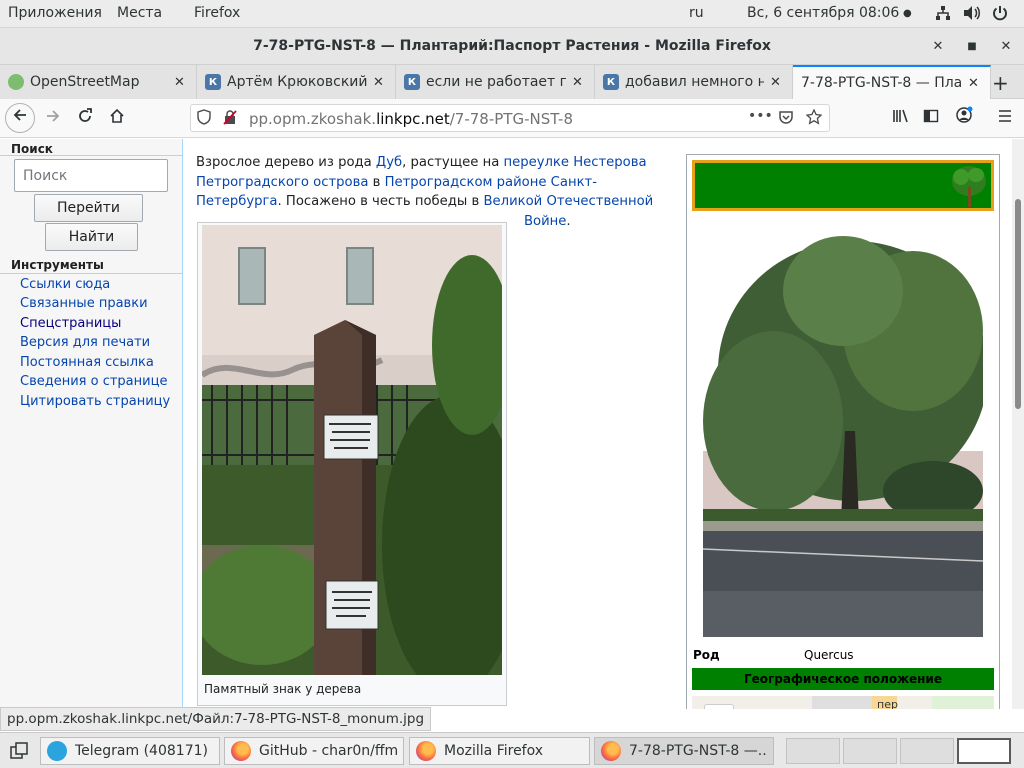  What do you see at coordinates (495, 82) in the screenshot?
I see `tab-vk-message-1: К если не работает пла ✕` at bounding box center [495, 82].